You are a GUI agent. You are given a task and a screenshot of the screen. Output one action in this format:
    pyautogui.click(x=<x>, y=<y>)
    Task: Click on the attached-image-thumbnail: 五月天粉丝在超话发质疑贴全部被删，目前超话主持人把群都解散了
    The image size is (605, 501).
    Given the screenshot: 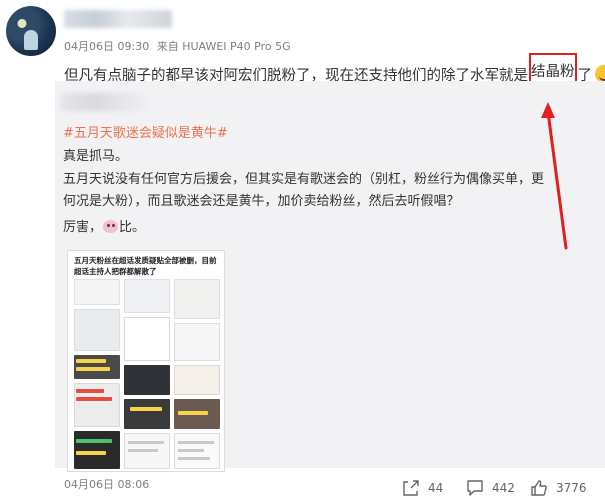 What is the action you would take?
    pyautogui.click(x=146, y=361)
    